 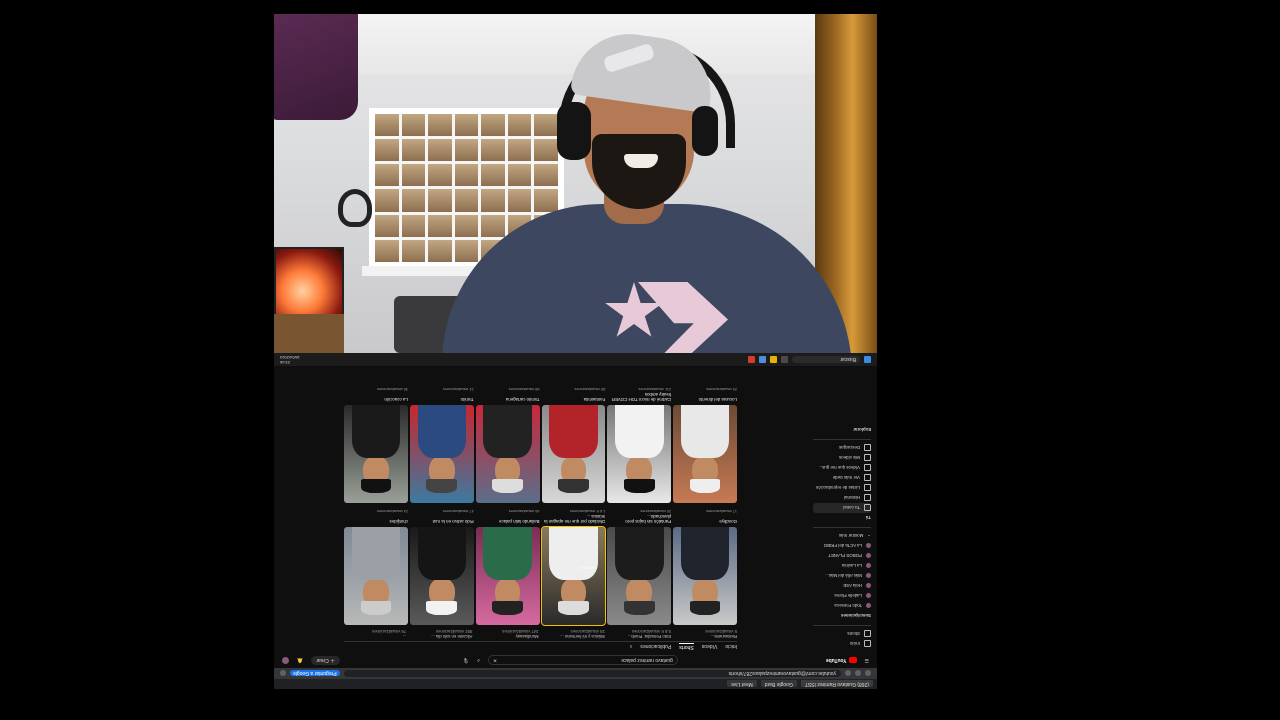 I want to click on clock-icon, so click(x=867, y=478).